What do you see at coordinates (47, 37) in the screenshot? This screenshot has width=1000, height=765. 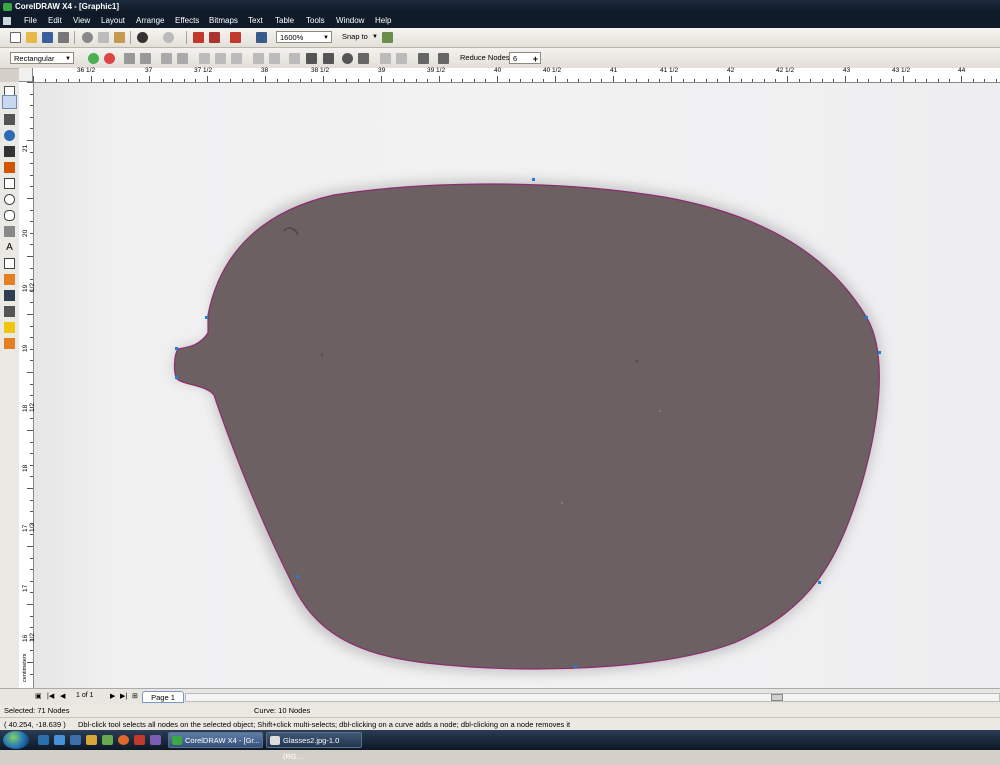 I see `save-icon` at bounding box center [47, 37].